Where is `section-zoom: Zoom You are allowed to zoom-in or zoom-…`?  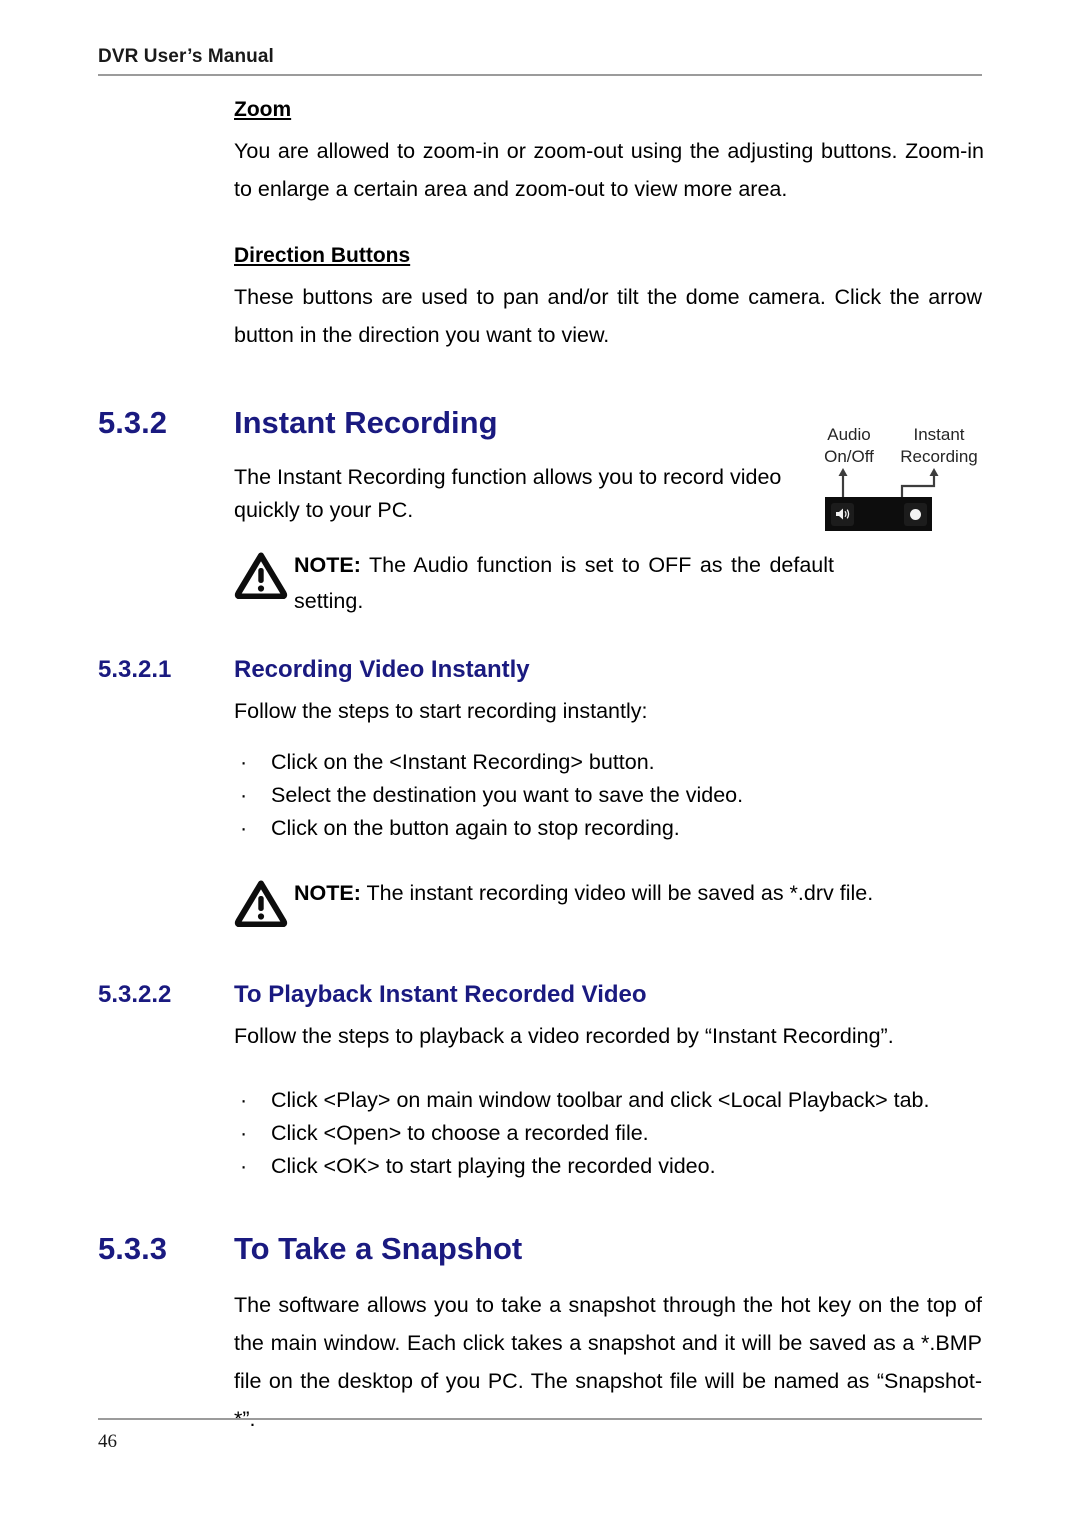
section-zoom: Zoom You are allowed to zoom-in or zoom-… is located at coordinates (611, 152).